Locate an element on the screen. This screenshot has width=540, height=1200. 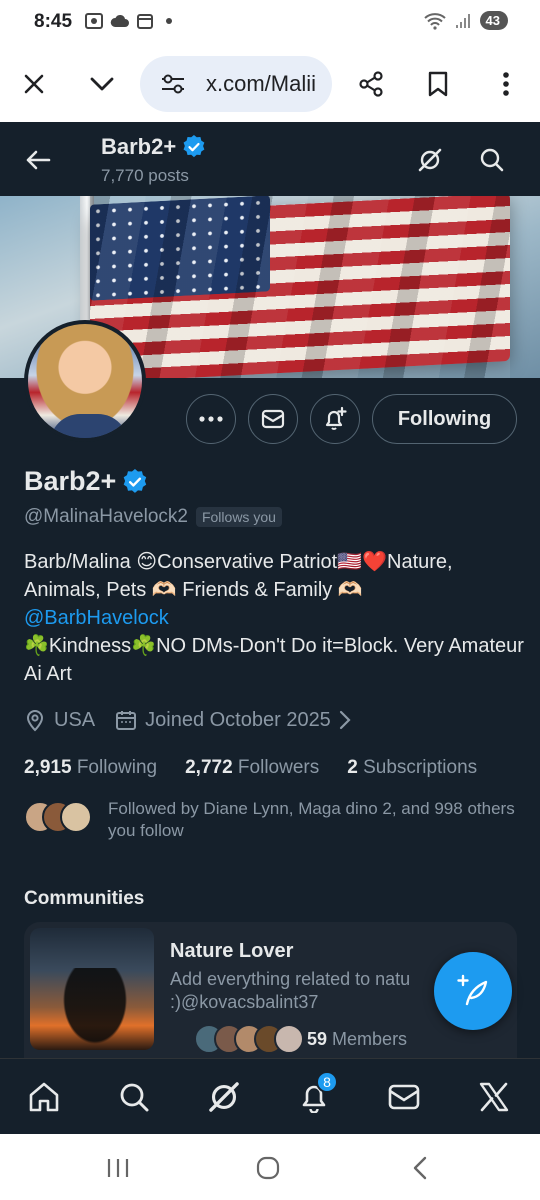
dot-icon is located at coordinates (169, 21).